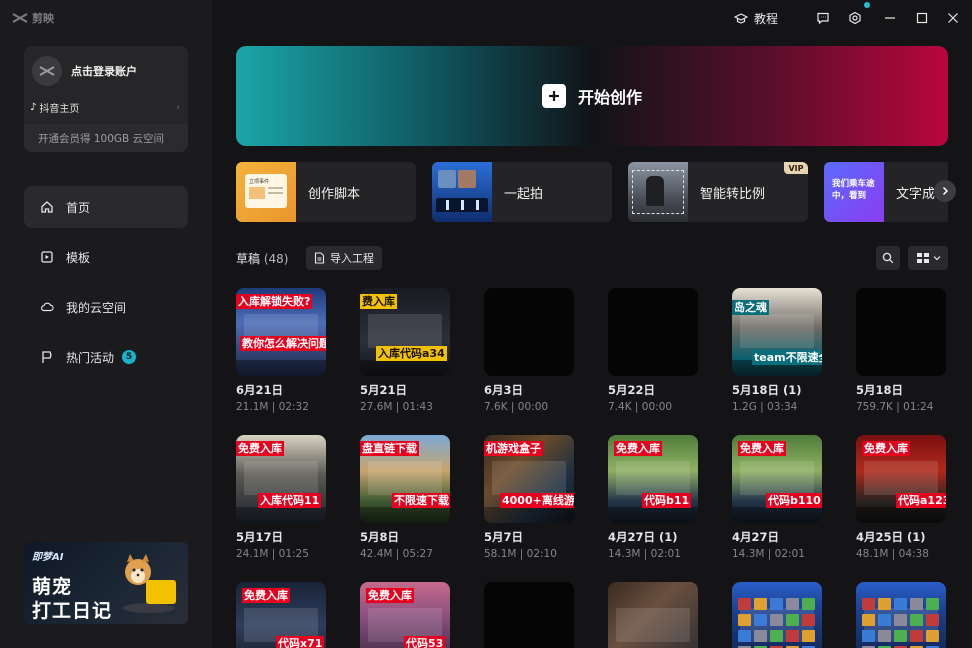  Describe the element at coordinates (105, 107) in the screenshot. I see `douyin-homepage-link: ♪ 抖音主页 ›` at that location.